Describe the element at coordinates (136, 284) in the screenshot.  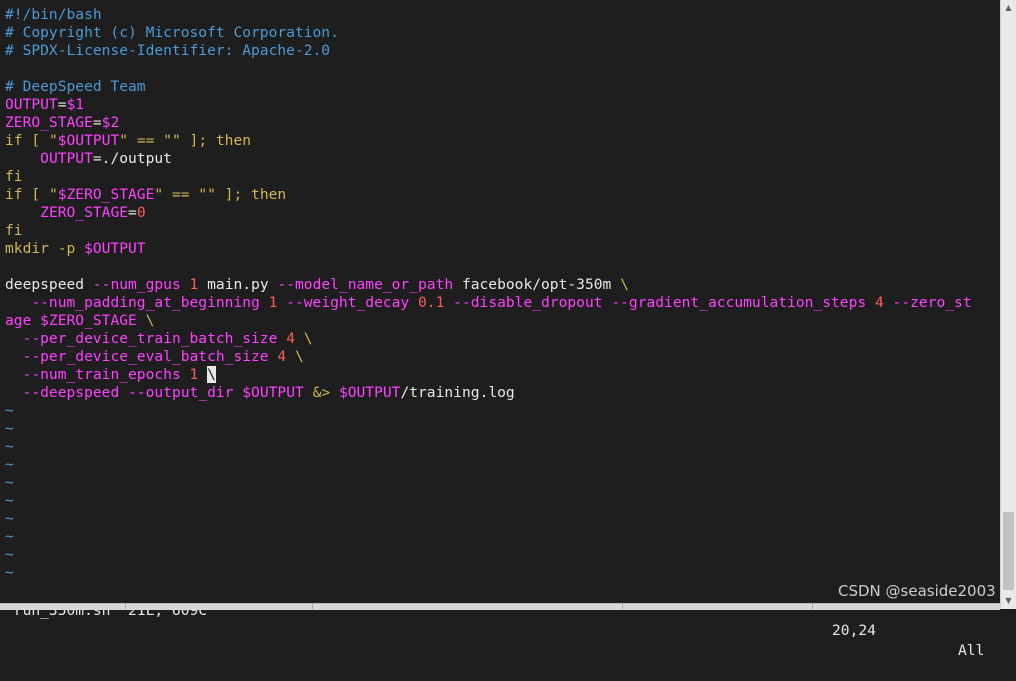
I see `code-token: --num_gpus` at that location.